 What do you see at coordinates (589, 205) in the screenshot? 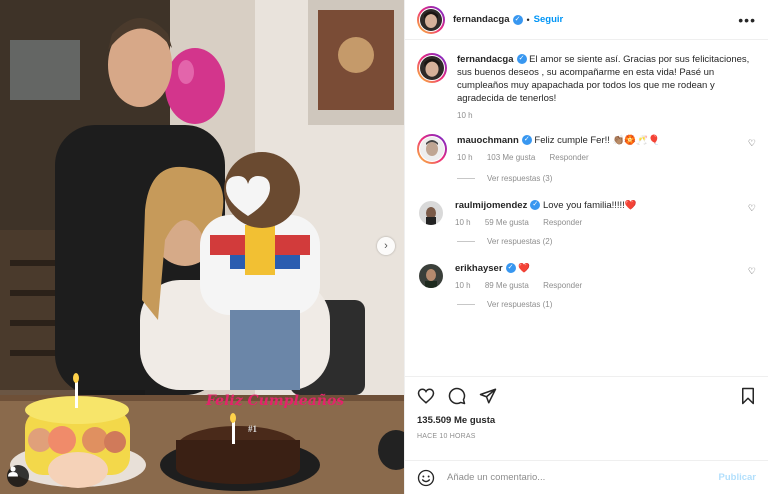
I see `comment-text: Love you familia!!!!!❤️` at bounding box center [589, 205].